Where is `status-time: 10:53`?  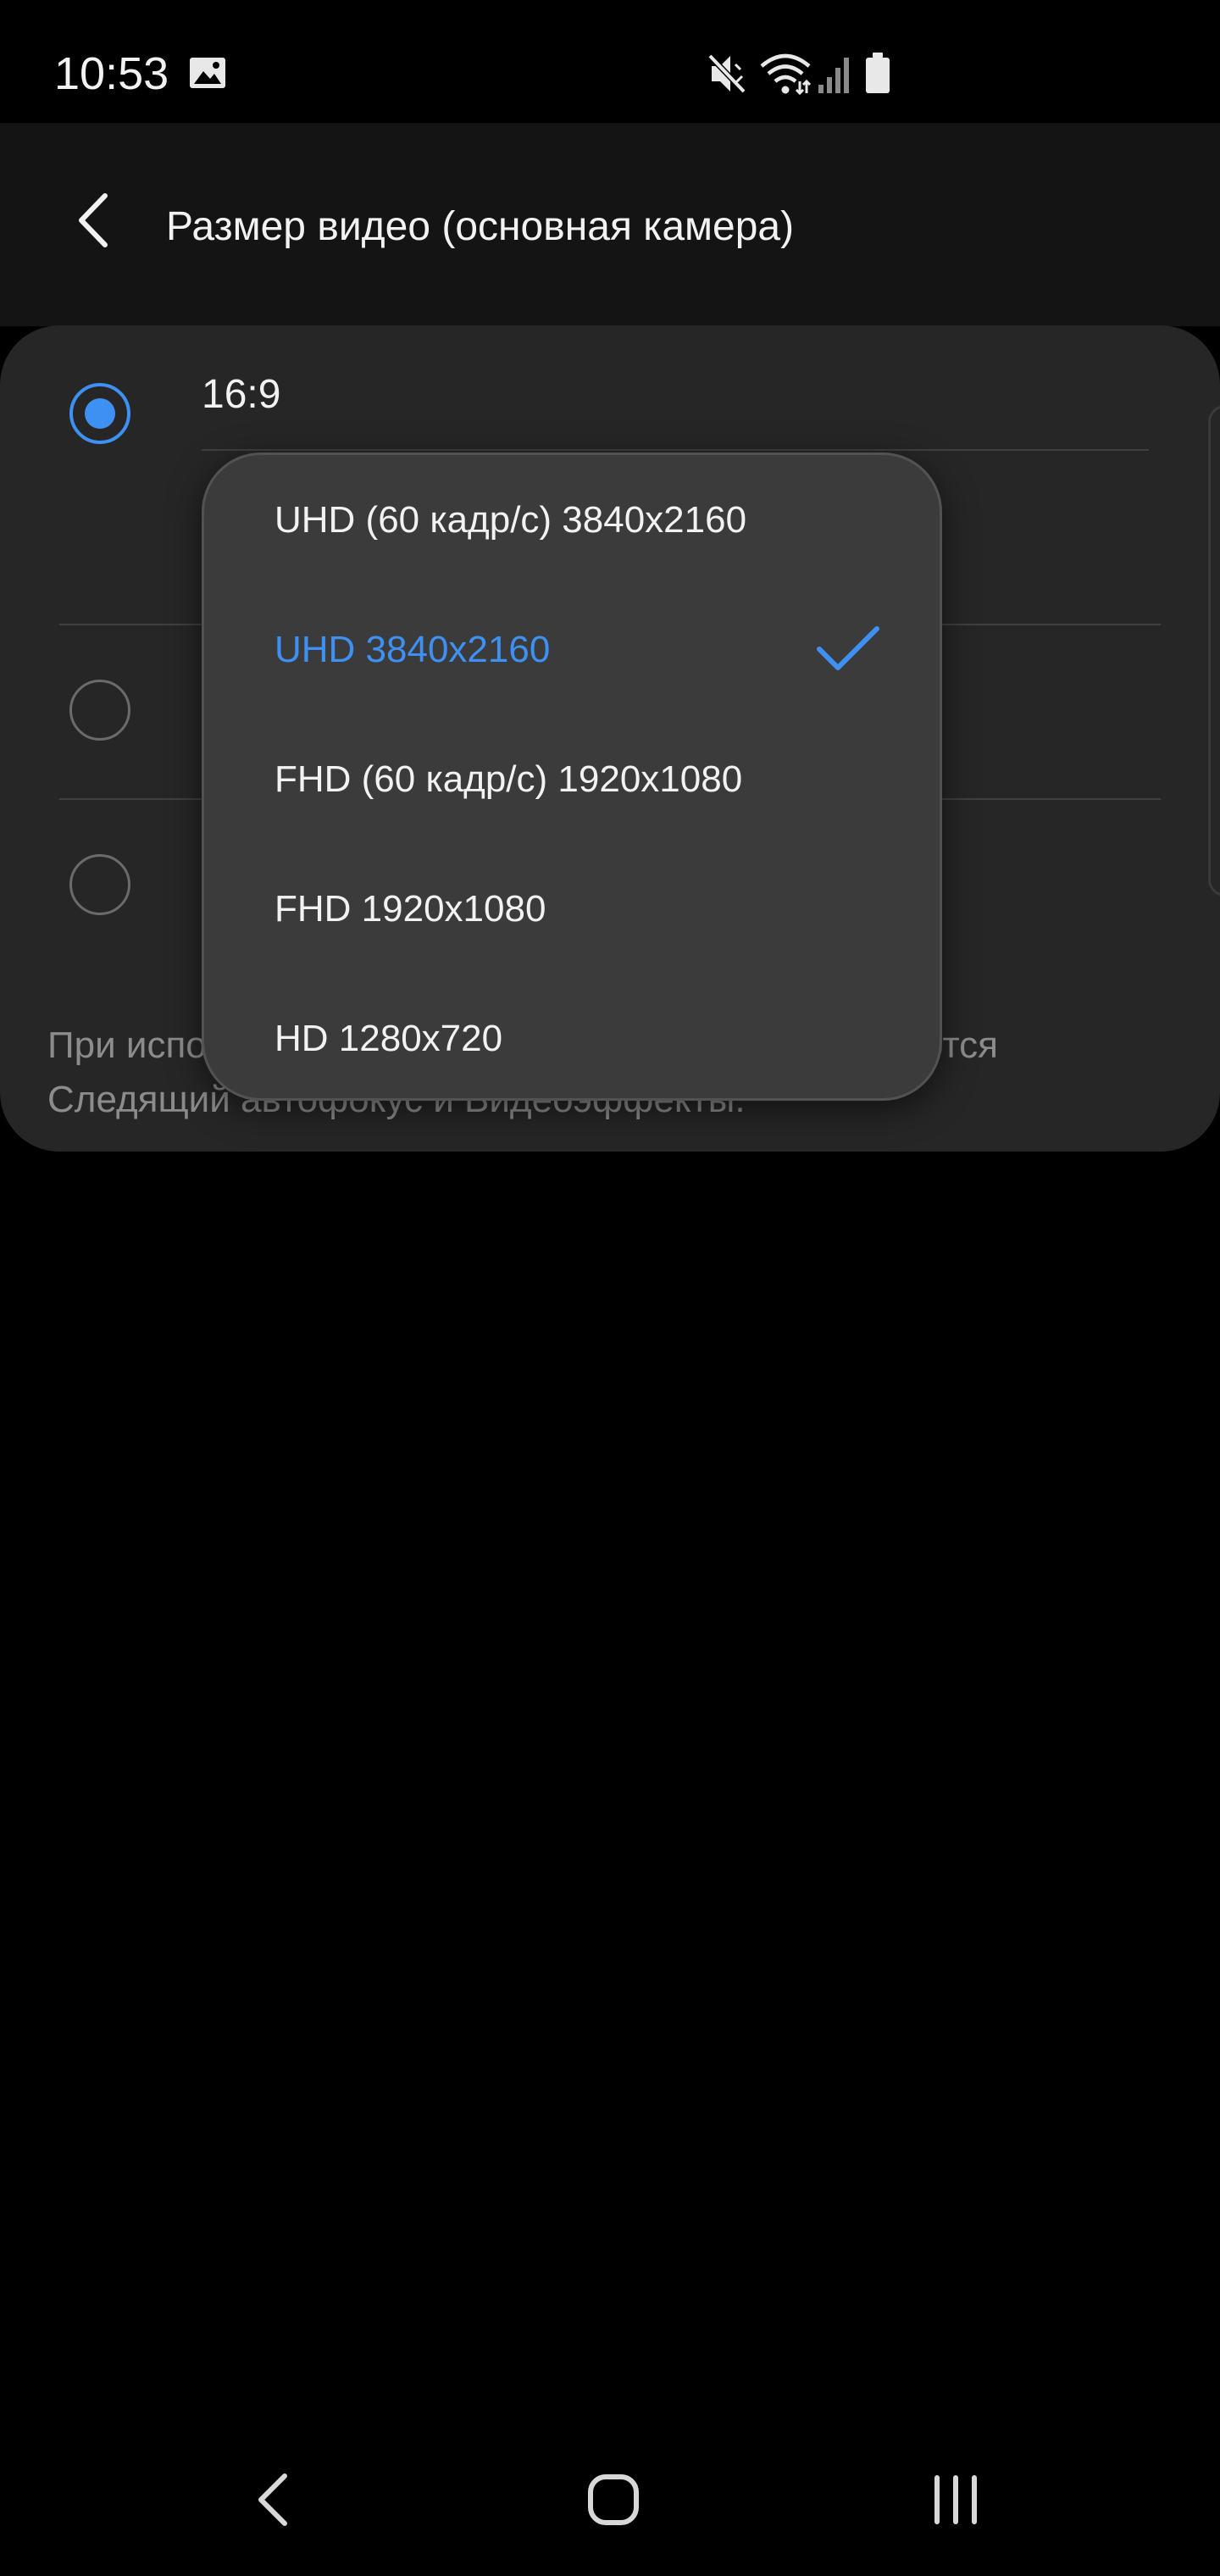
status-time: 10:53 is located at coordinates (111, 73).